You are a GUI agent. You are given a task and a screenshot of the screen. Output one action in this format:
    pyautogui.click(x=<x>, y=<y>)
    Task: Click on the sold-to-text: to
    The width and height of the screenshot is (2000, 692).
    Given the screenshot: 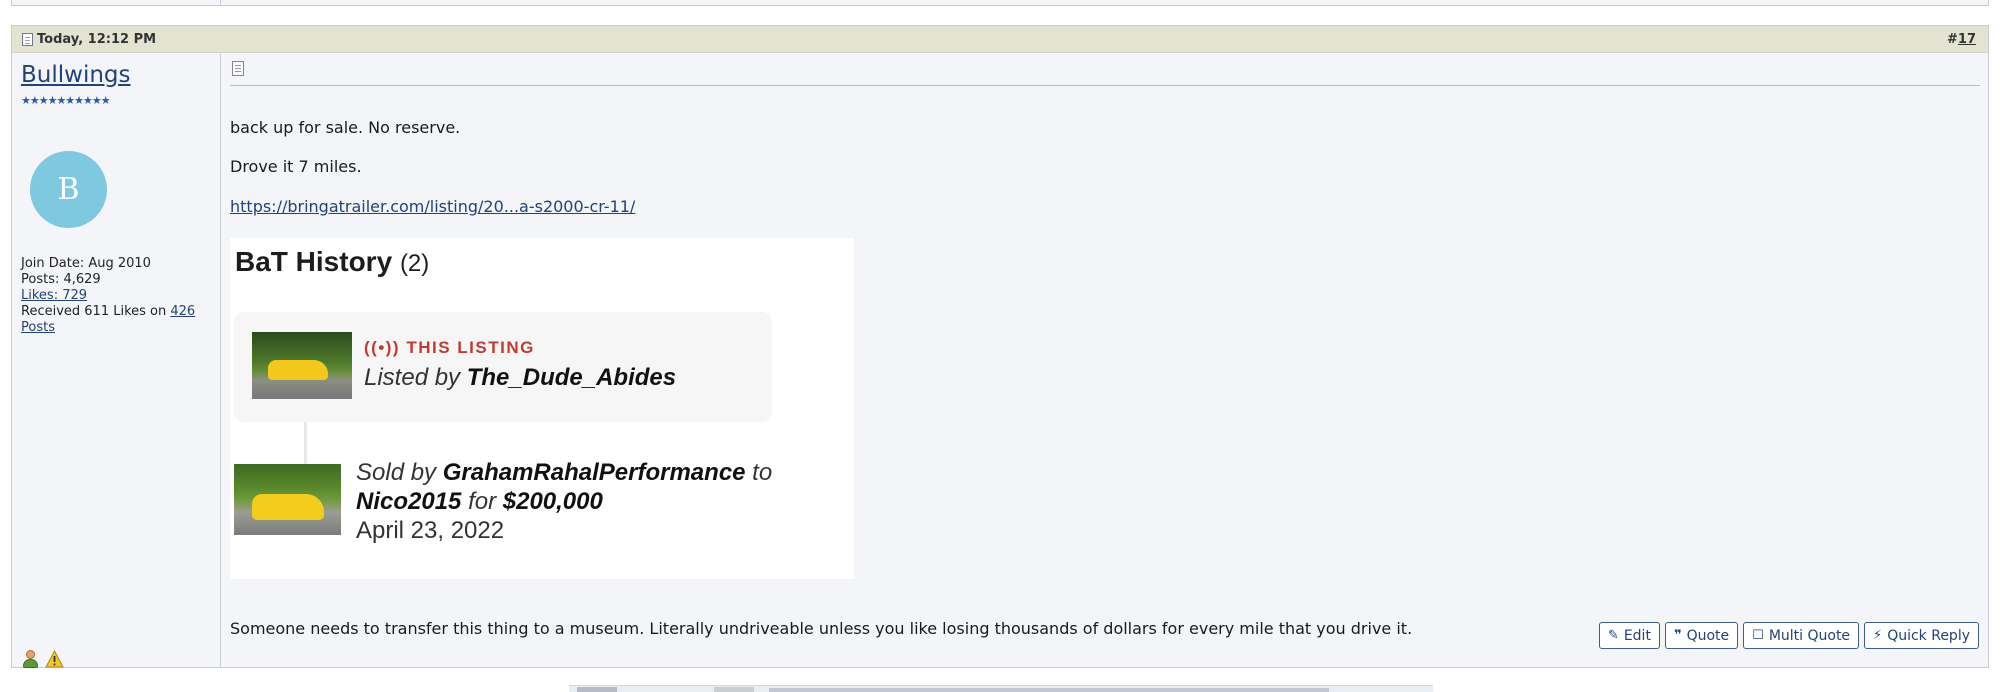 What is the action you would take?
    pyautogui.click(x=759, y=472)
    